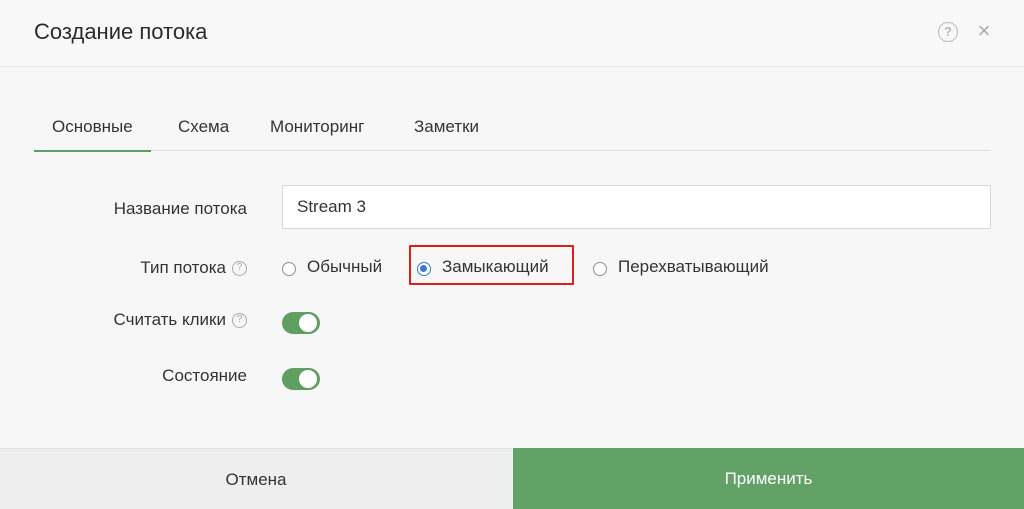 The image size is (1024, 509). Describe the element at coordinates (345, 266) in the screenshot. I see `radio-normal-label: Обычный` at that location.